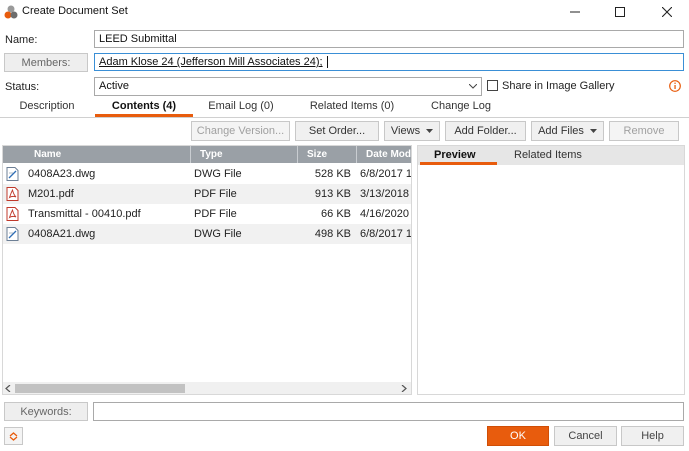 The width and height of the screenshot is (689, 451). Describe the element at coordinates (21, 40) in the screenshot. I see `name-label: Name:` at that location.